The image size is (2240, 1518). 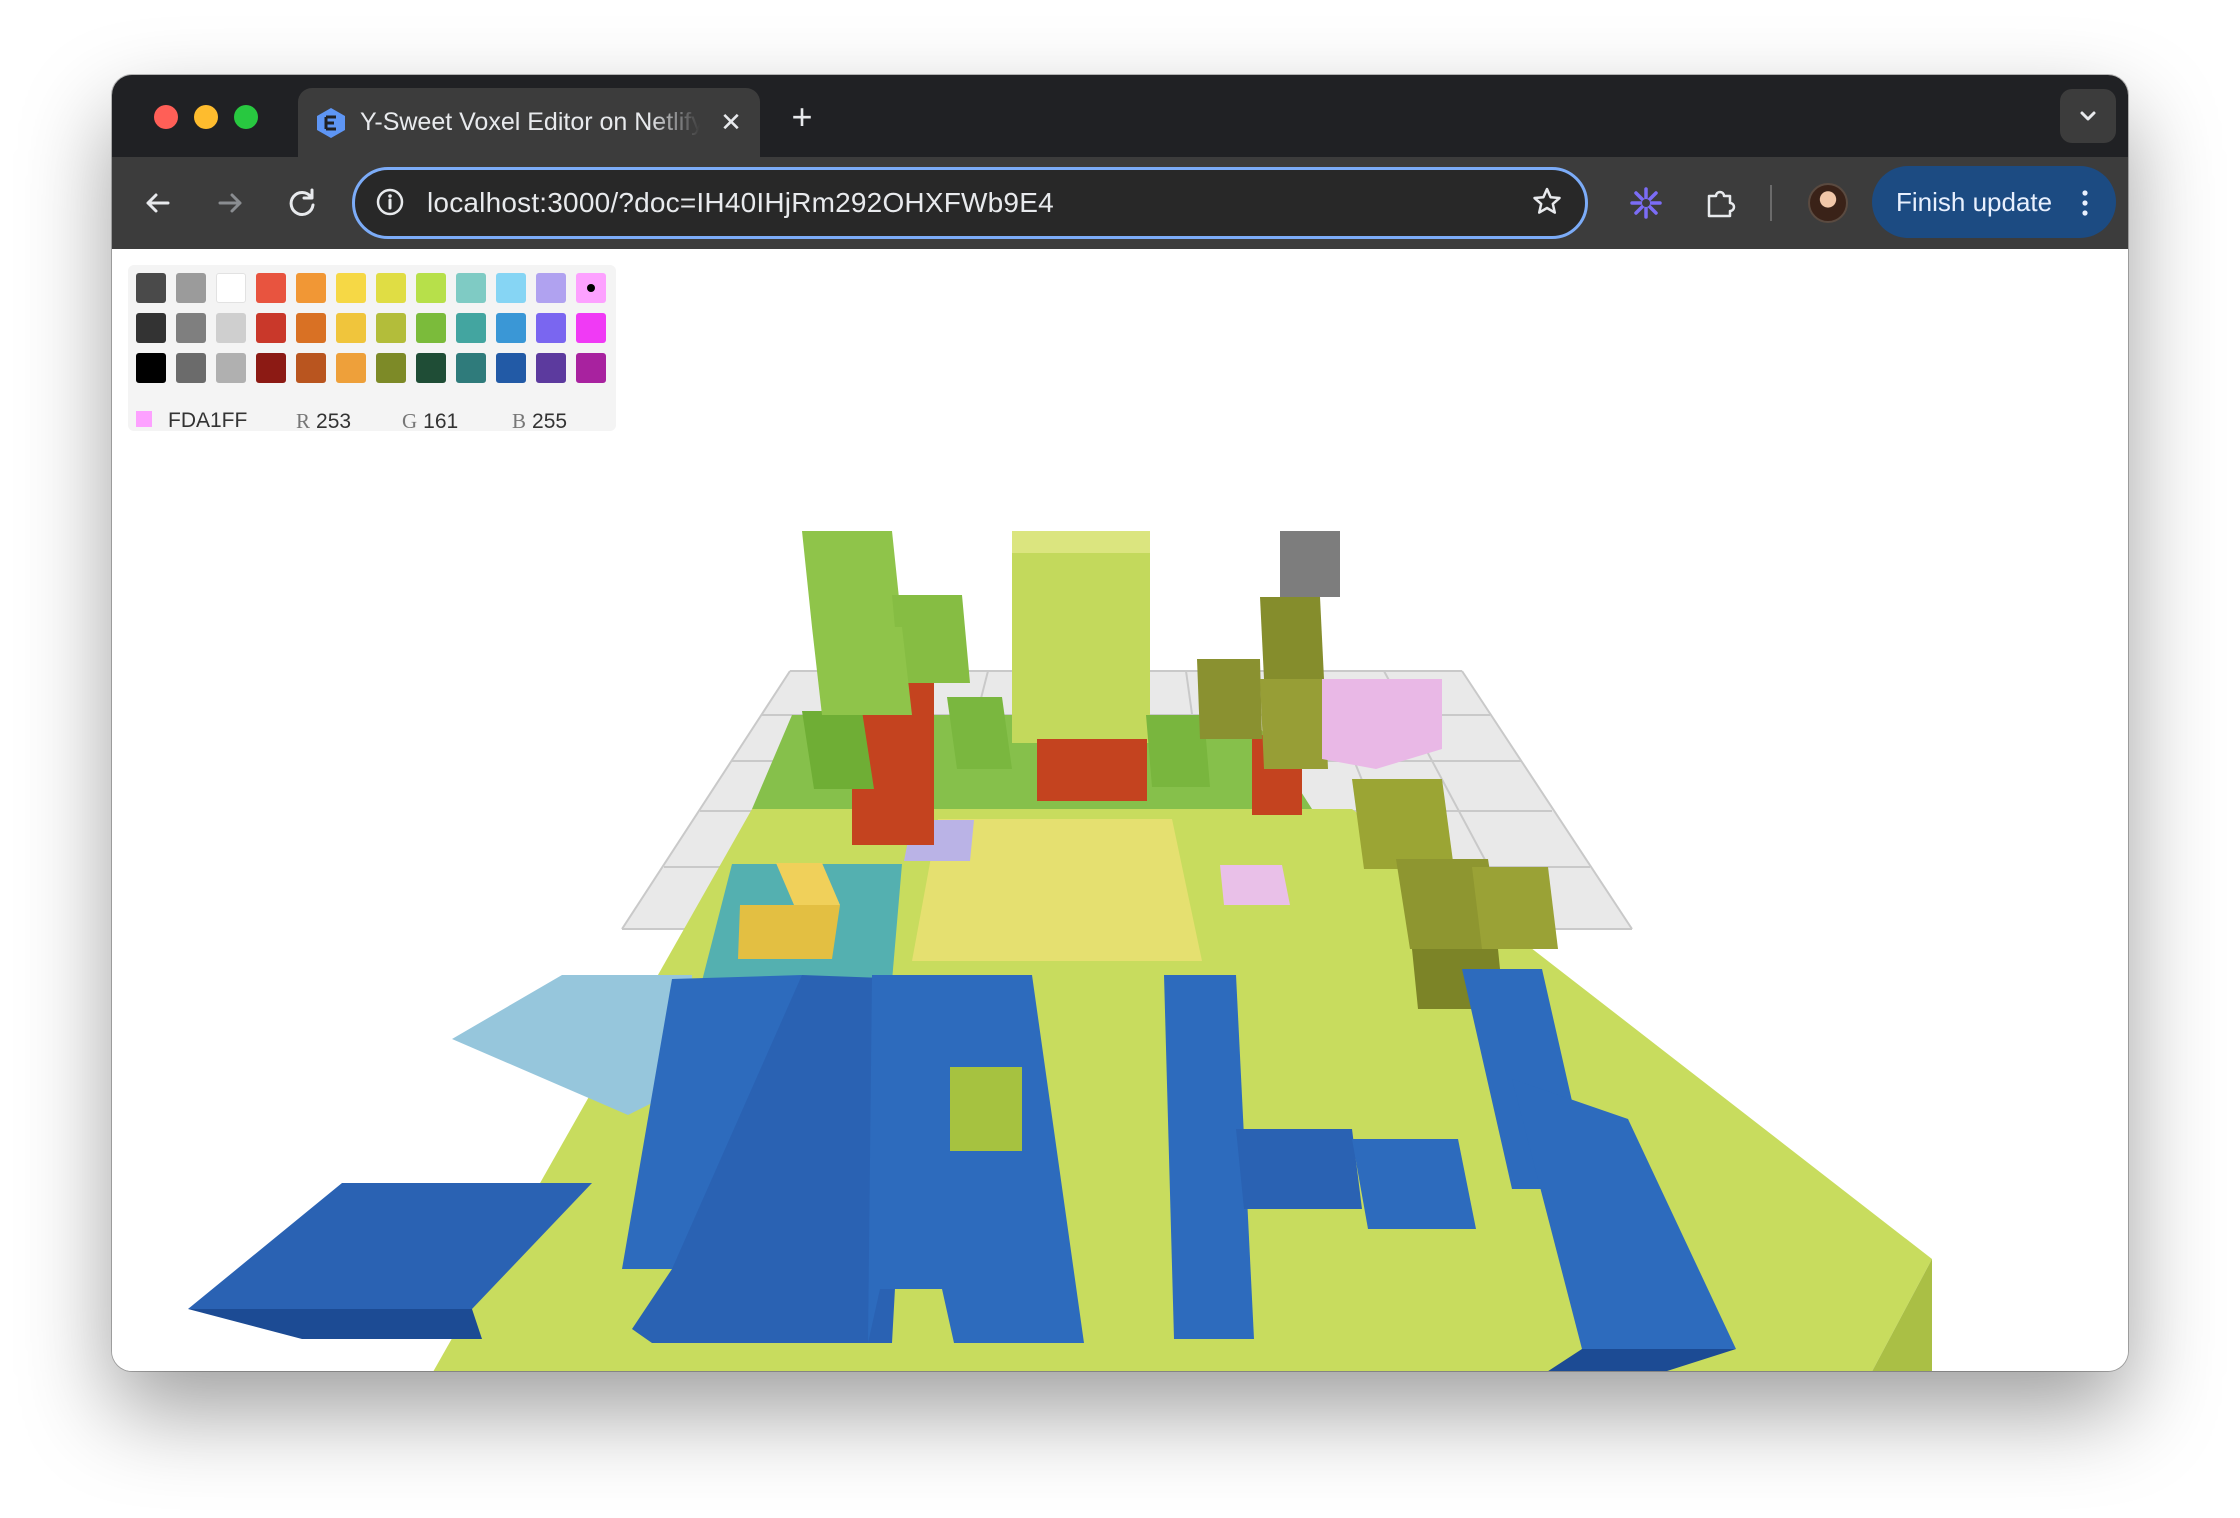 What do you see at coordinates (1720, 203) in the screenshot?
I see `puzzle-icon` at bounding box center [1720, 203].